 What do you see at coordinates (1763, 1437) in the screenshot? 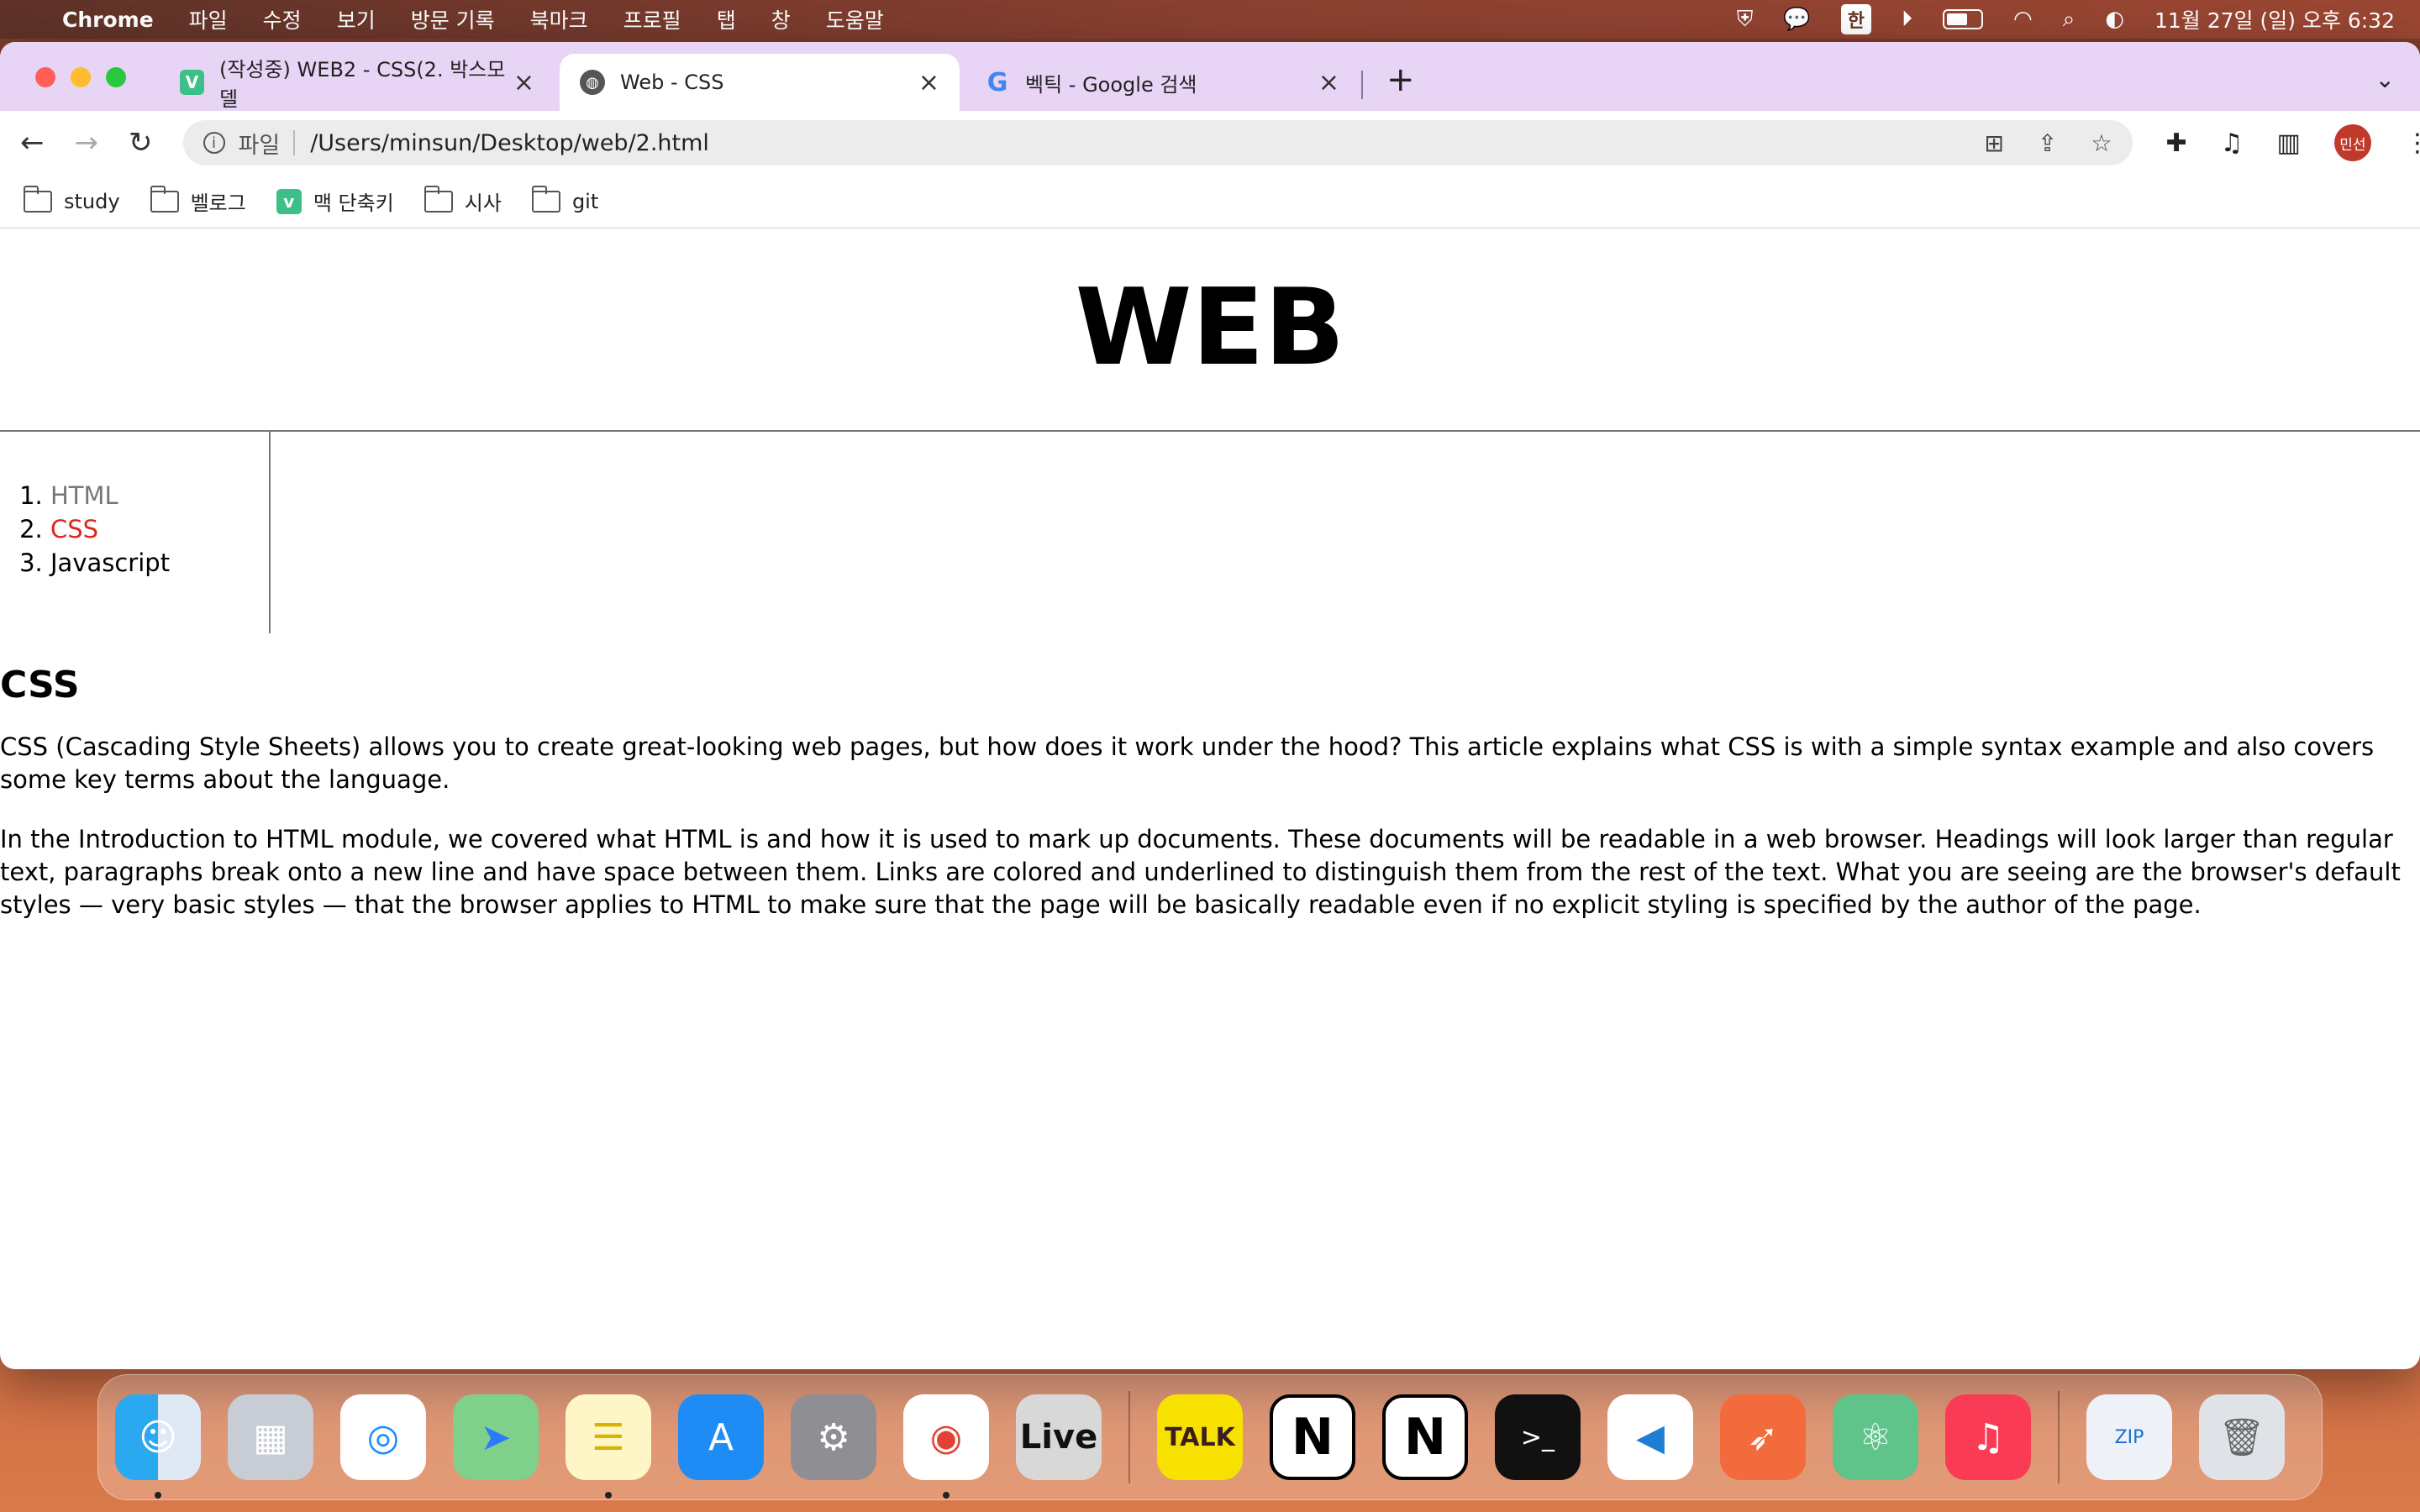
I see `swift-playgrounds-icon: ➶` at bounding box center [1763, 1437].